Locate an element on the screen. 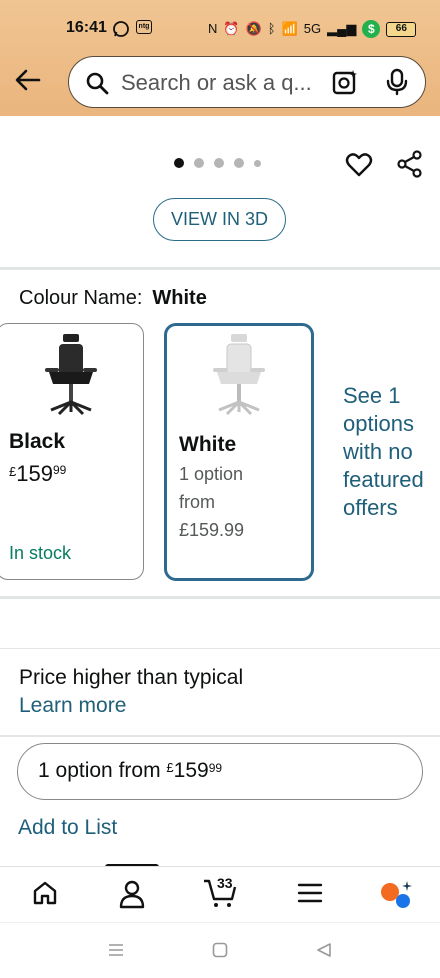 This screenshot has height=978, width=440. arrow-left-icon is located at coordinates (28, 80).